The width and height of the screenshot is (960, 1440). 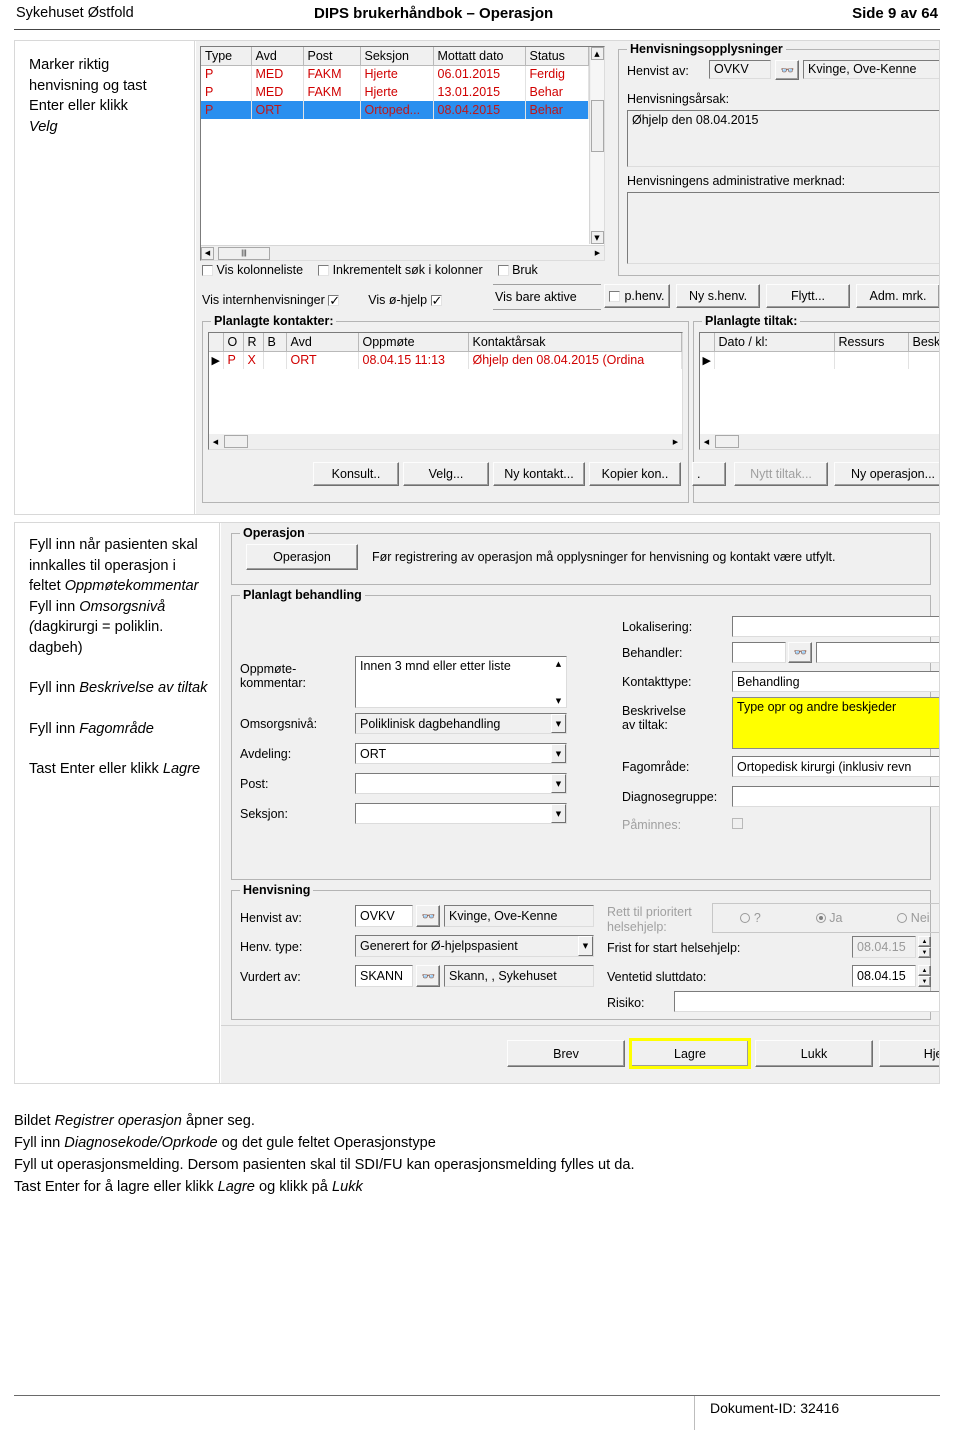 I want to click on reason-scroll-up-icon: ▲, so click(x=937, y=117).